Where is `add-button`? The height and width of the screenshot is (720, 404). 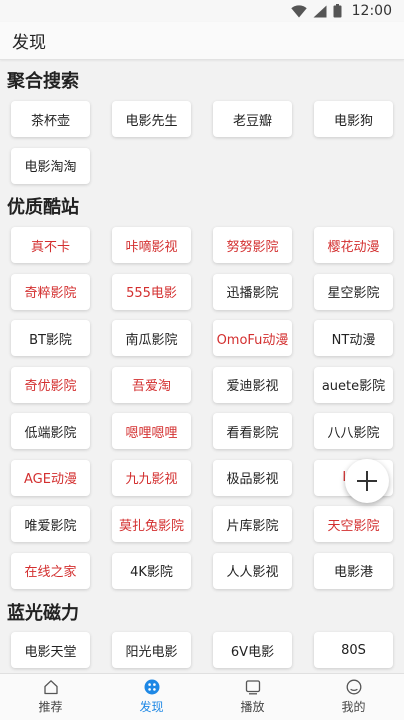
add-button is located at coordinates (367, 481).